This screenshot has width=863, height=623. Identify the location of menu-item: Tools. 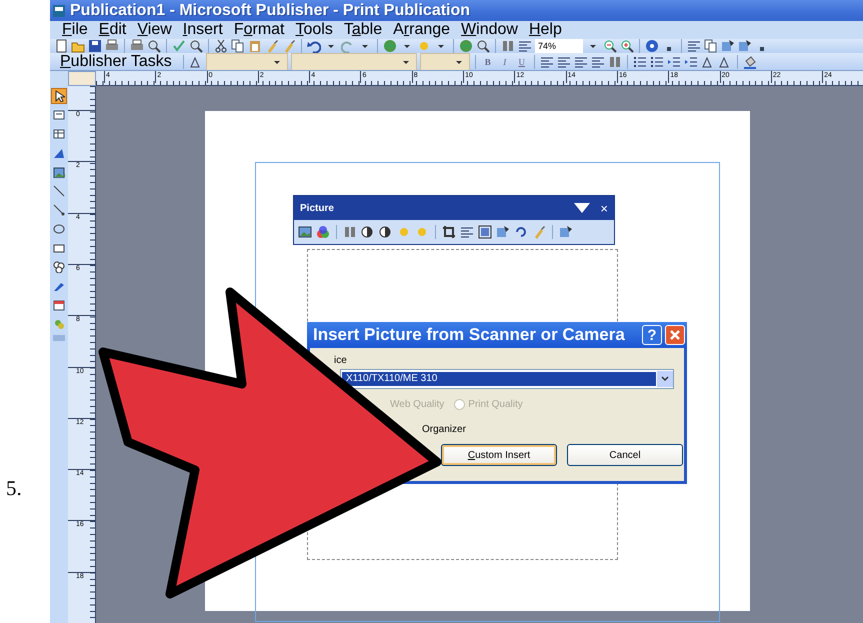
(314, 30).